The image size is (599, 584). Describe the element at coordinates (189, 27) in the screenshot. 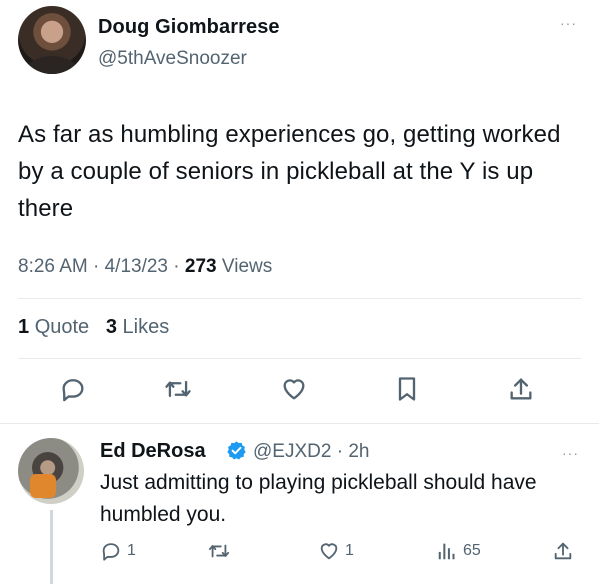

I see `author-name: Doug Giombarrese` at that location.